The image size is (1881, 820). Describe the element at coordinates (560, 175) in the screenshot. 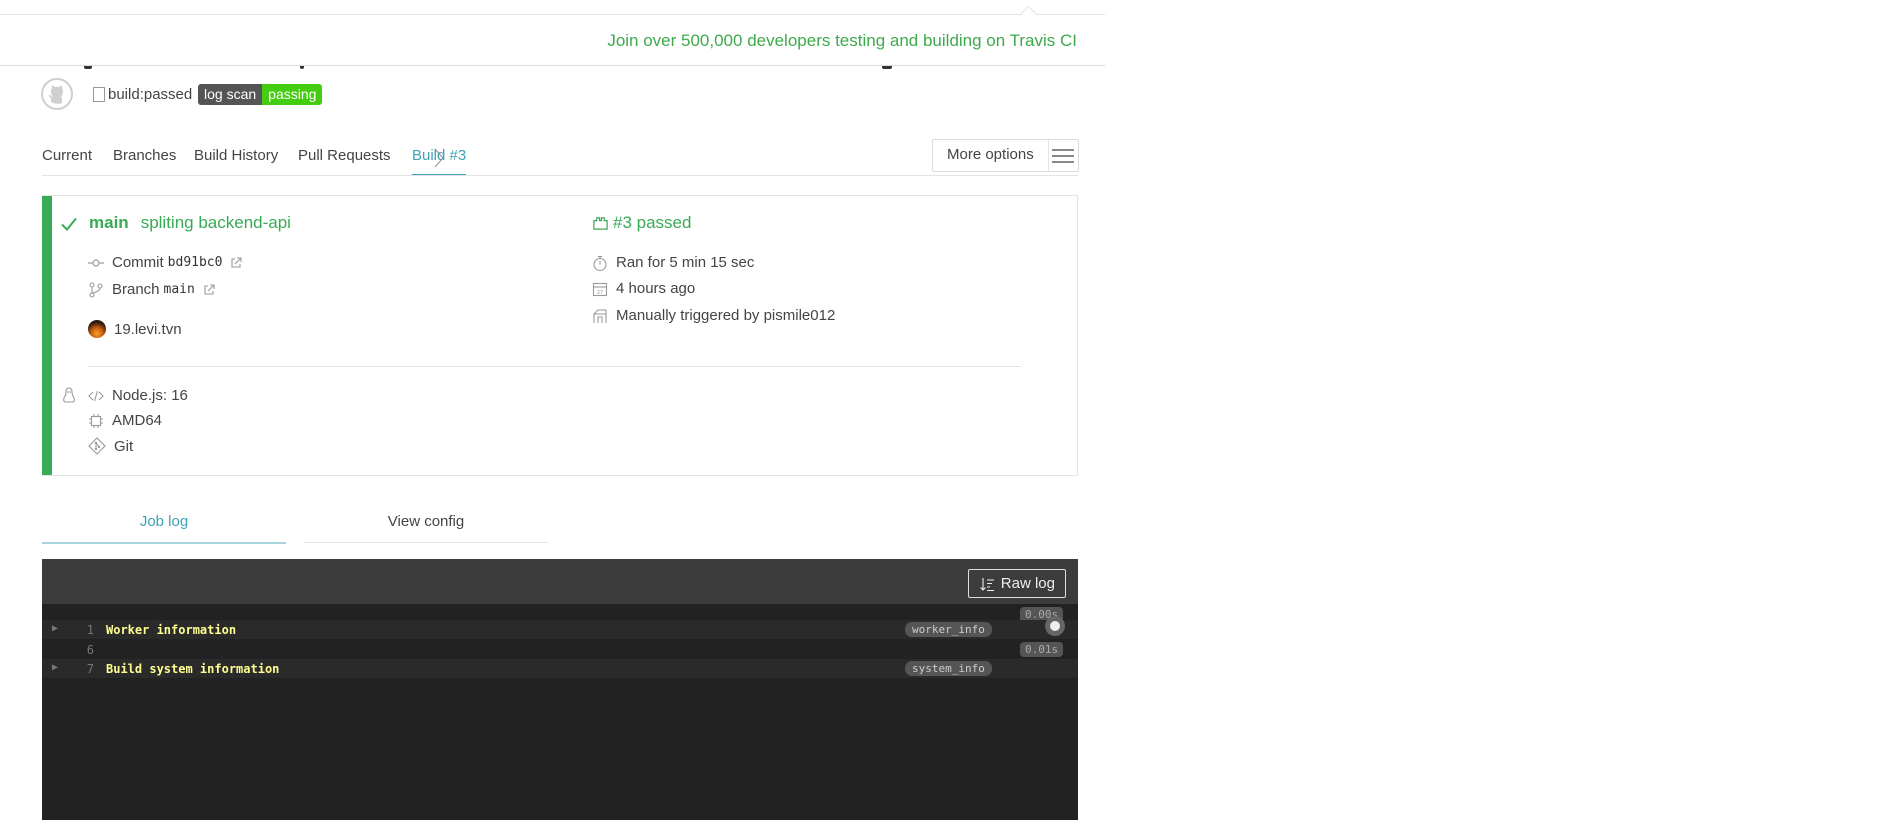

I see `nav-divider` at that location.